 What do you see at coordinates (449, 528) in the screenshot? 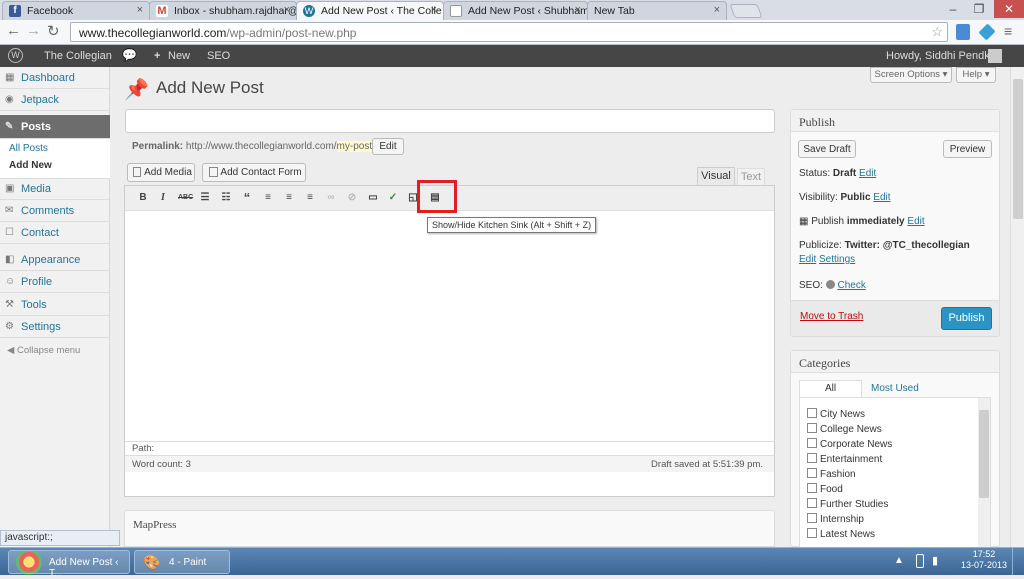
I see `mappress-box: MapPress` at bounding box center [449, 528].